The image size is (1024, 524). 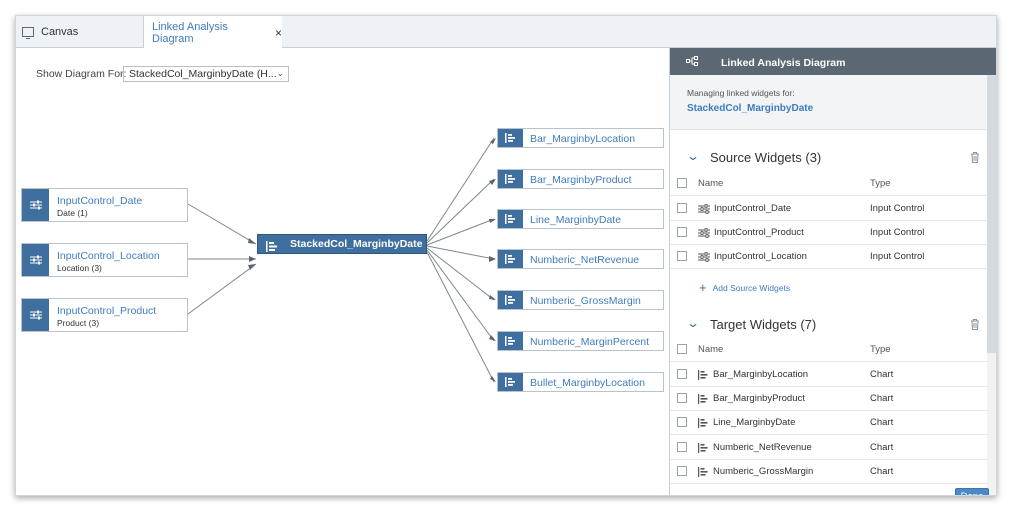 I want to click on tab-bar: Canvas Linked Analysis Diagram ×, so click(x=506, y=32).